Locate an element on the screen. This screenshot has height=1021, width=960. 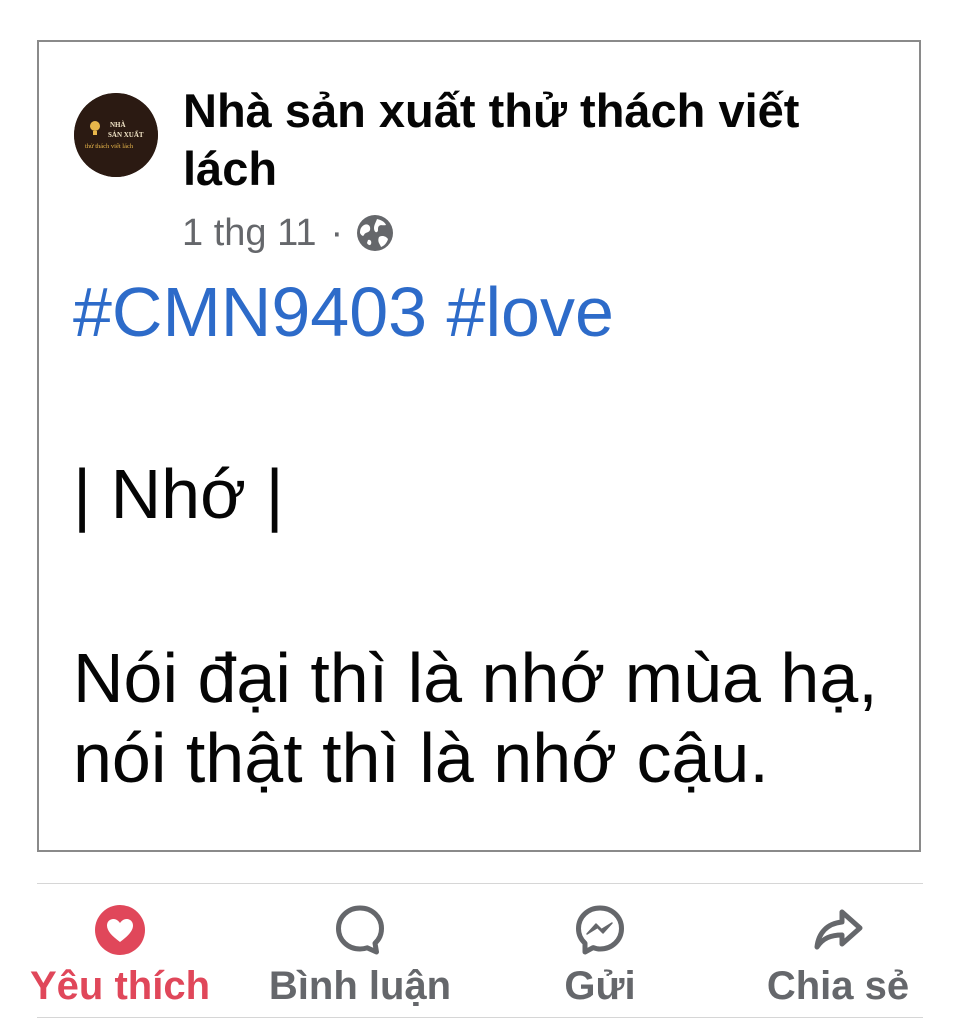
comment-icon is located at coordinates (360, 930).